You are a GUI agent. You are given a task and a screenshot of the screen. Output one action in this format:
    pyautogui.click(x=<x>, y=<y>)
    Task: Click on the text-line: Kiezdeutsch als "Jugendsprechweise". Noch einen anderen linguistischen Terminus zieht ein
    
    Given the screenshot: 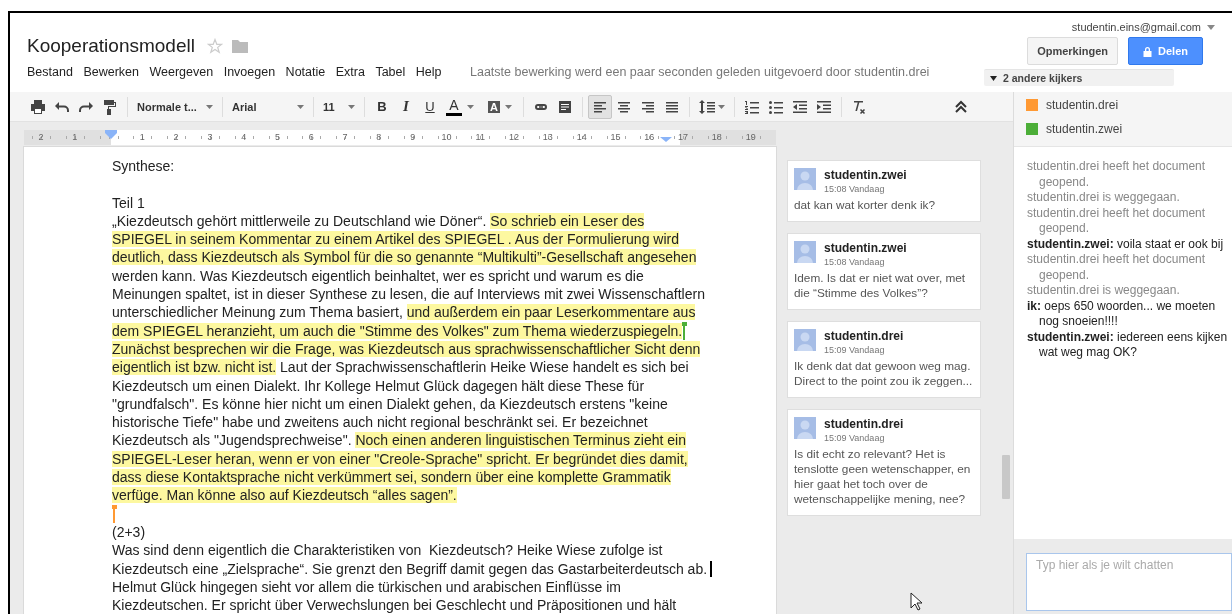 What is the action you would take?
    pyautogui.click(x=399, y=440)
    